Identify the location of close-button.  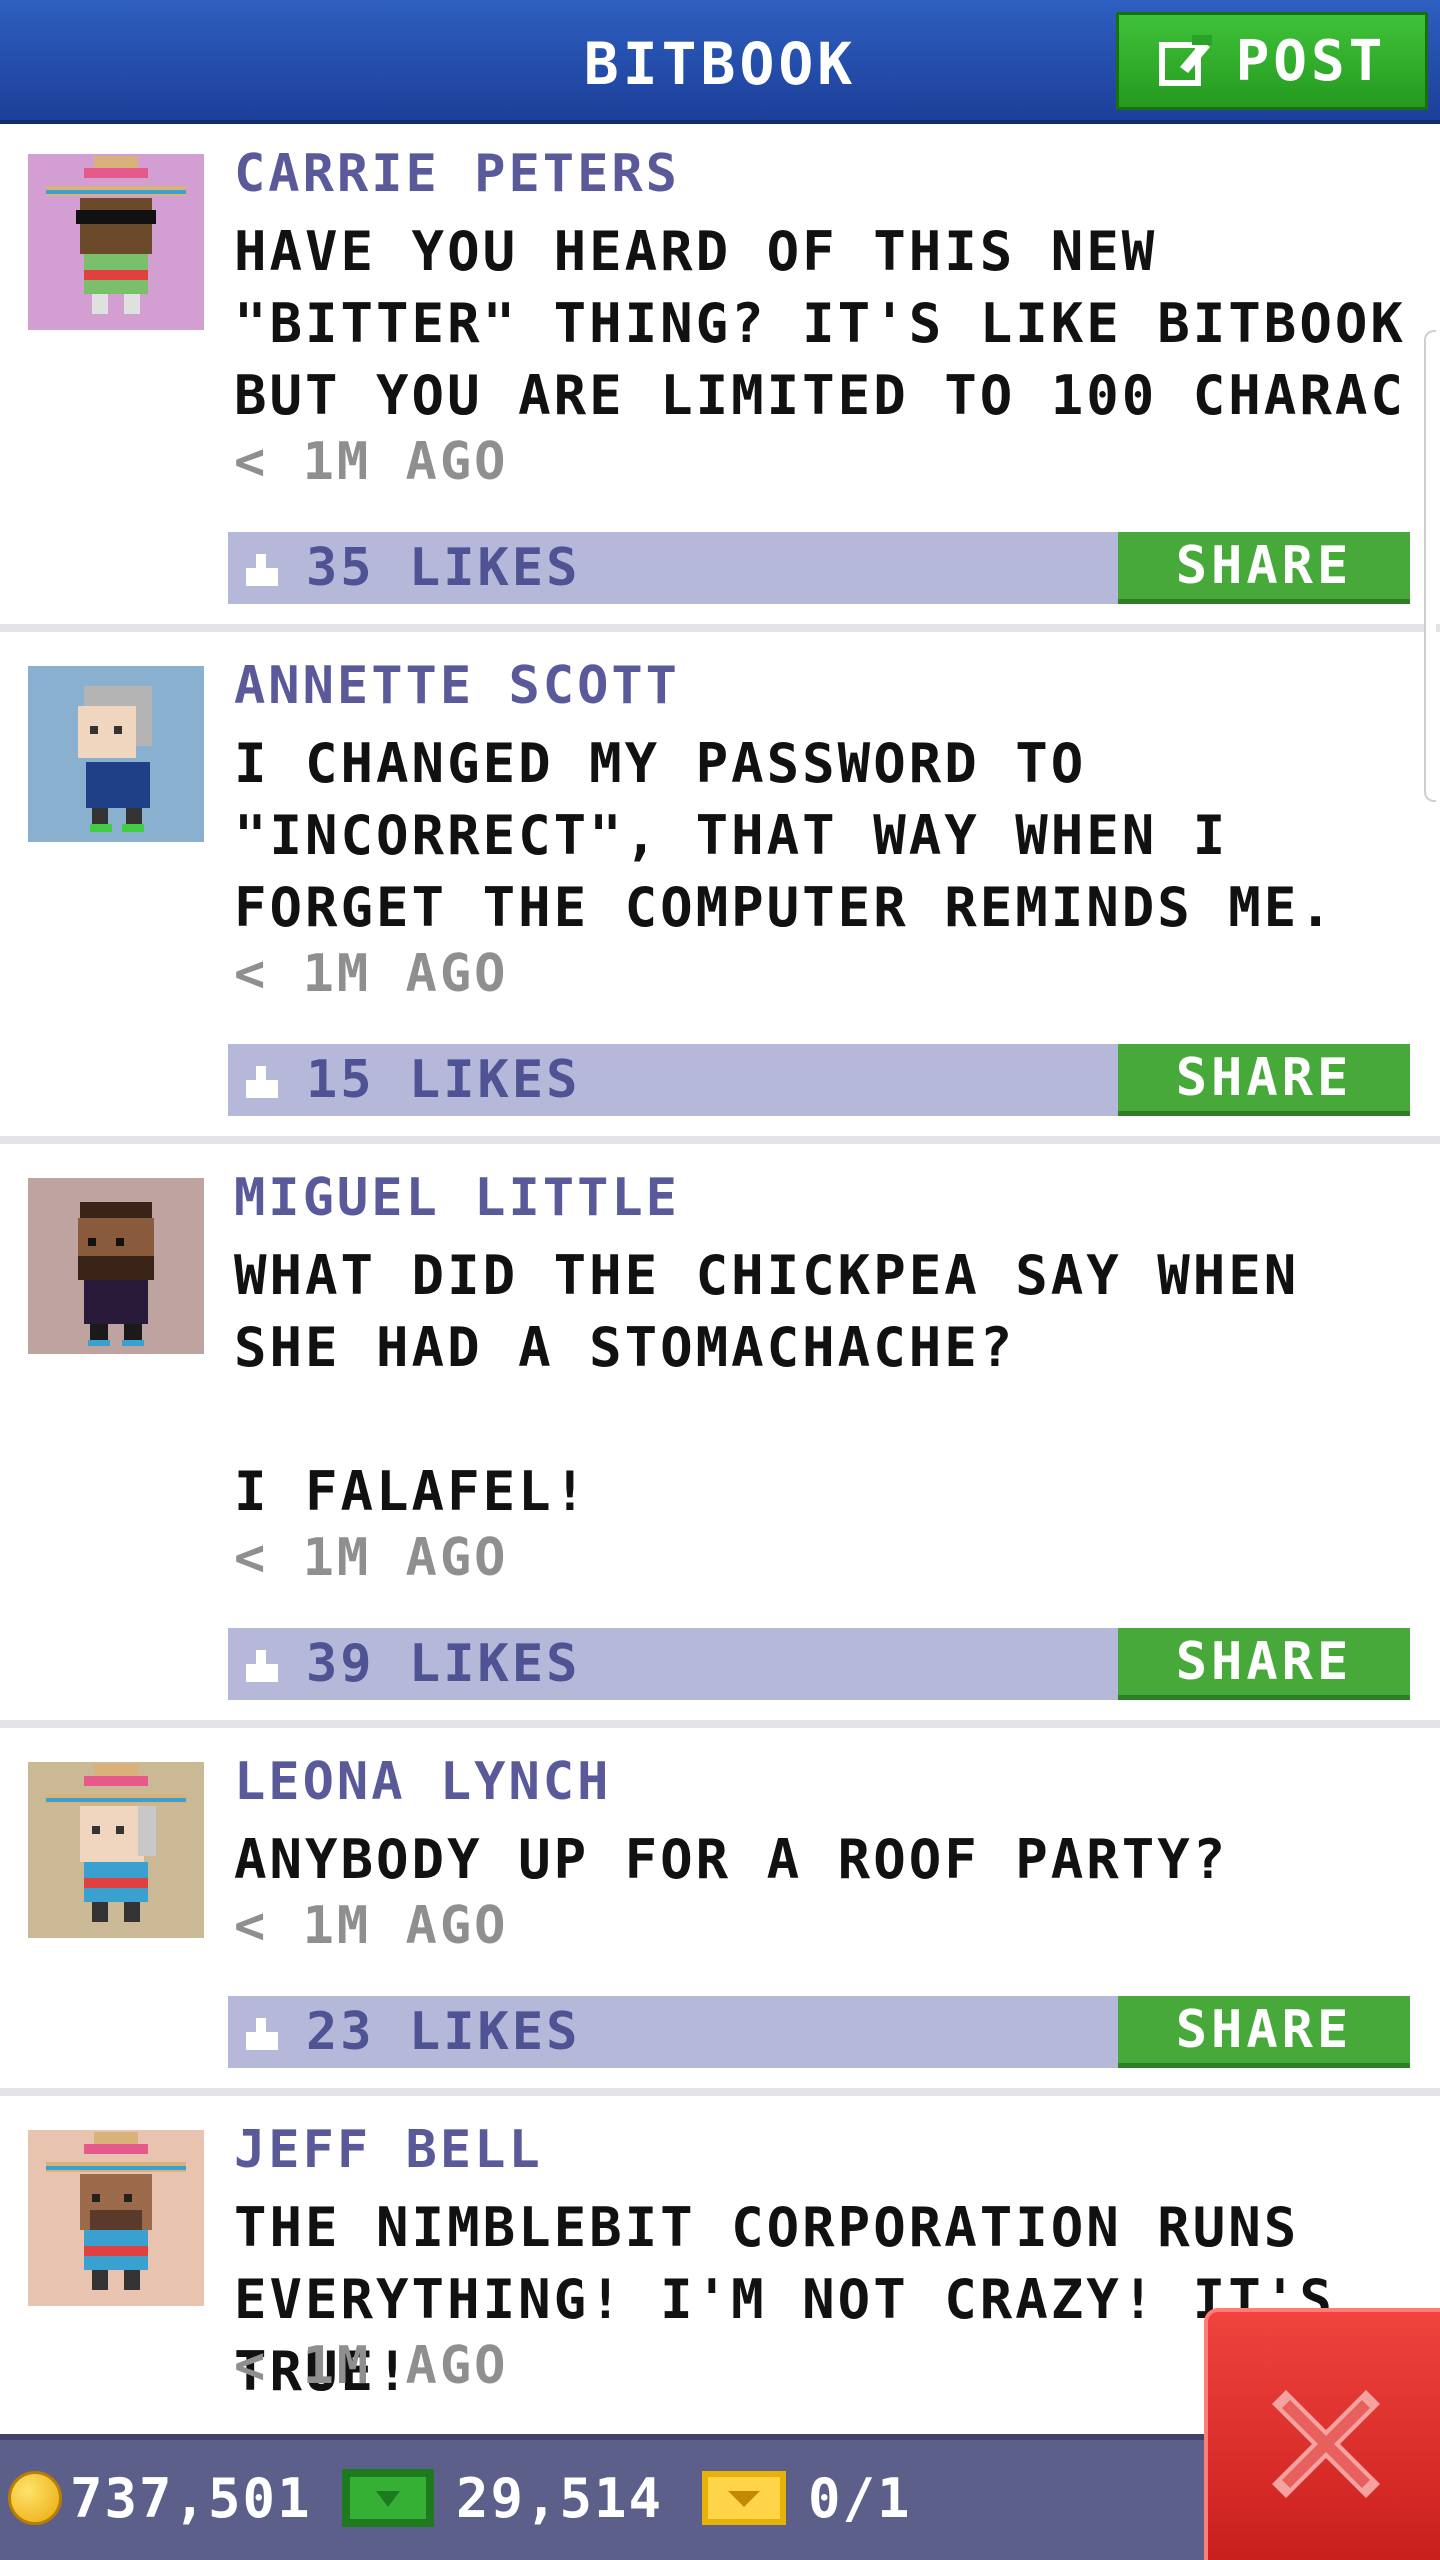
(1322, 2434).